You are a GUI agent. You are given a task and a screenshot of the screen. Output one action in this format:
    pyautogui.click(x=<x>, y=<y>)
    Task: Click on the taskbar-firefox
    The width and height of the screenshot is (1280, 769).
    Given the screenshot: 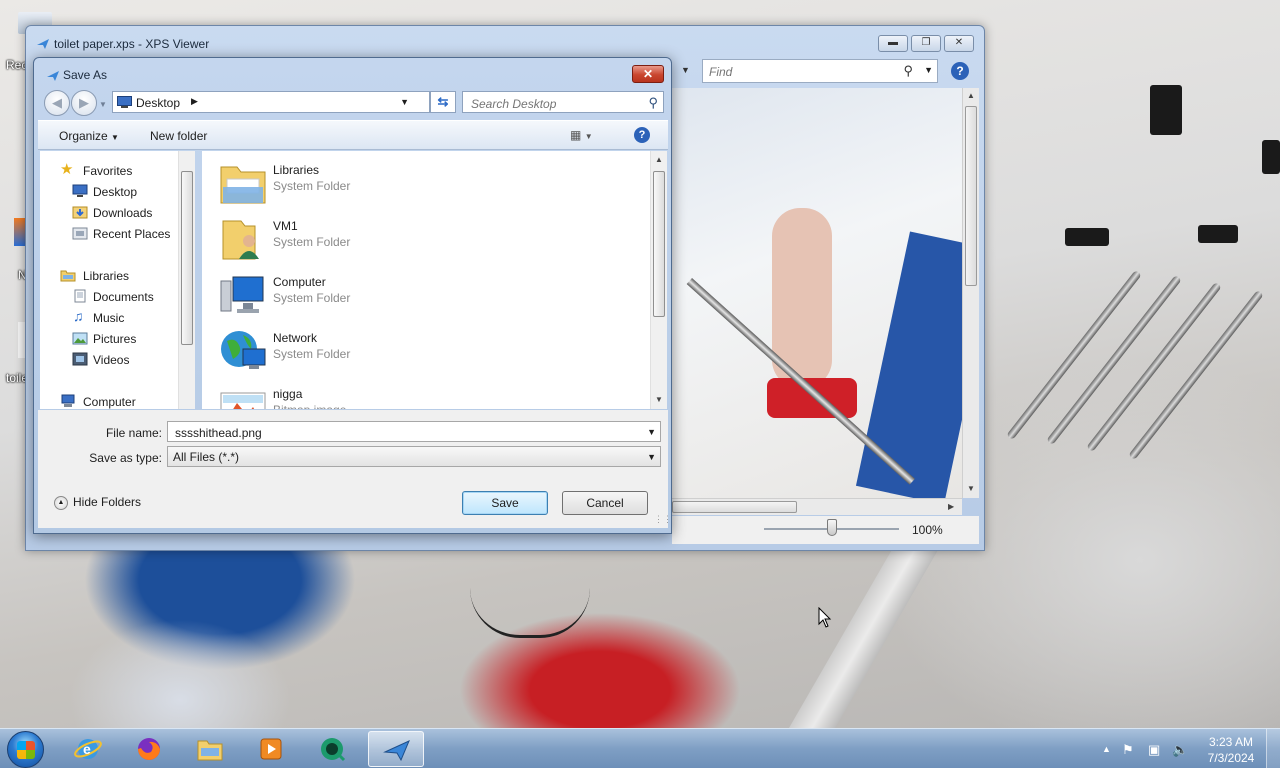 What is the action you would take?
    pyautogui.click(x=149, y=749)
    